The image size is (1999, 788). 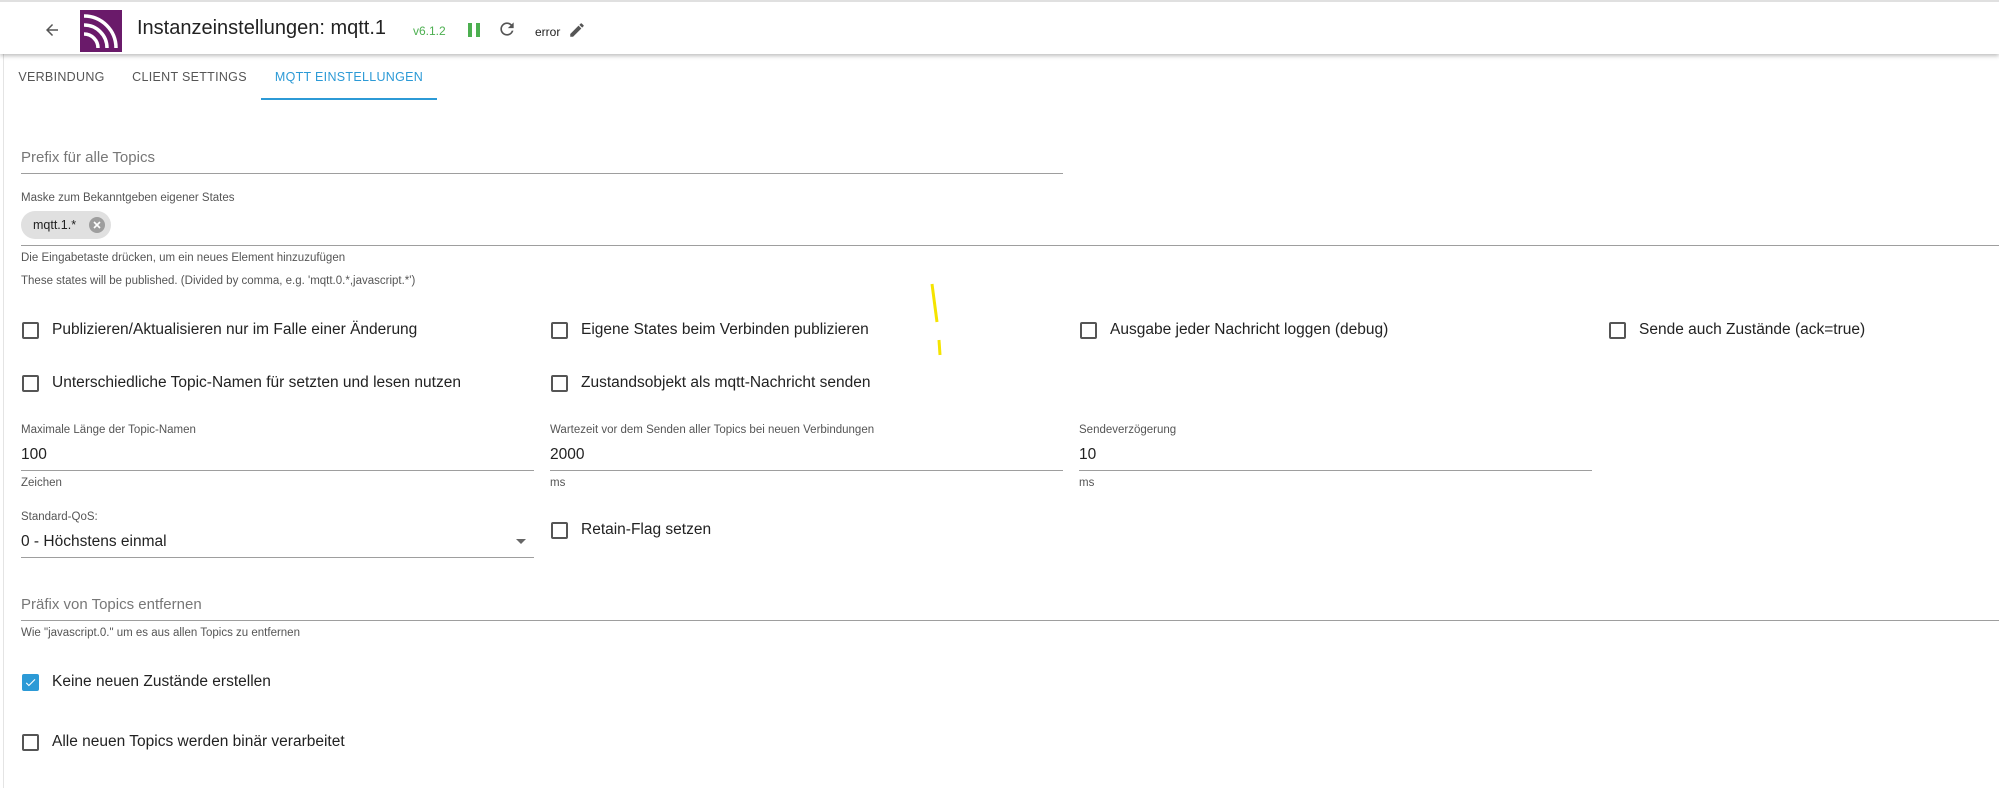 What do you see at coordinates (1335, 470) in the screenshot?
I see `send-delay-underline` at bounding box center [1335, 470].